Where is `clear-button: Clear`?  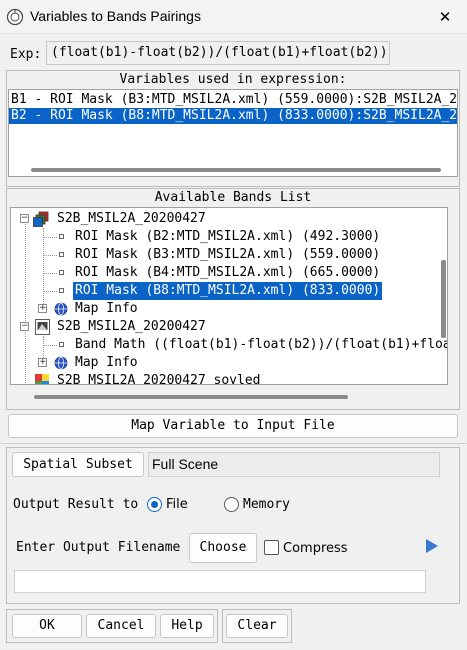 clear-button: Clear is located at coordinates (257, 626).